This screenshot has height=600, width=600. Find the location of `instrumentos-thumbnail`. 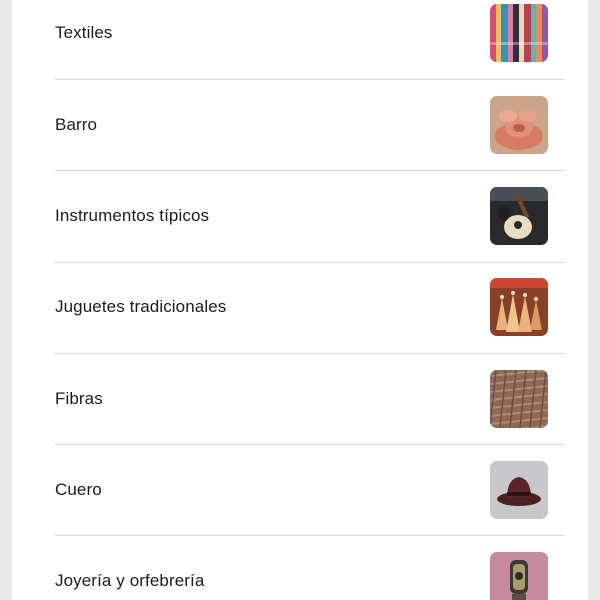

instrumentos-thumbnail is located at coordinates (519, 215).